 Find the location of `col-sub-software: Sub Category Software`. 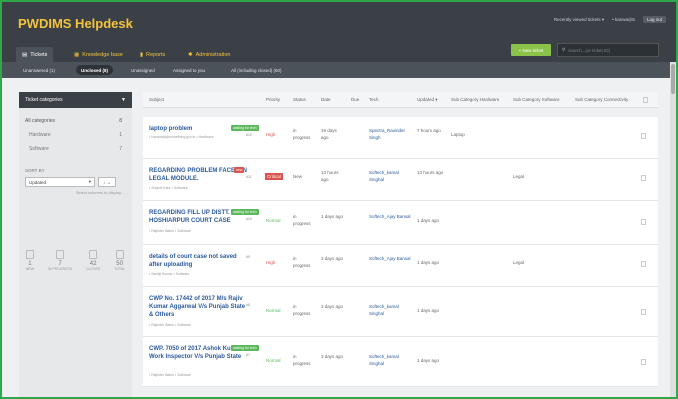

col-sub-software: Sub Category Software is located at coordinates (536, 99).